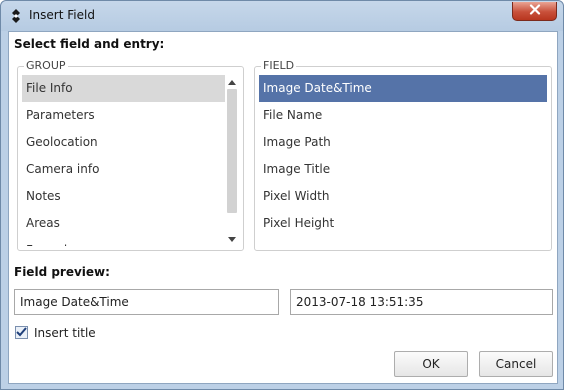  Describe the element at coordinates (232, 239) in the screenshot. I see `scroll-down-arrow-icon` at that location.